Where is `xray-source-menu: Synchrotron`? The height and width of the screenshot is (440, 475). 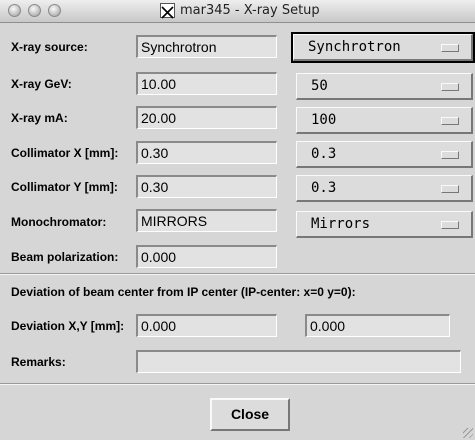
xray-source-menu: Synchrotron is located at coordinates (383, 47).